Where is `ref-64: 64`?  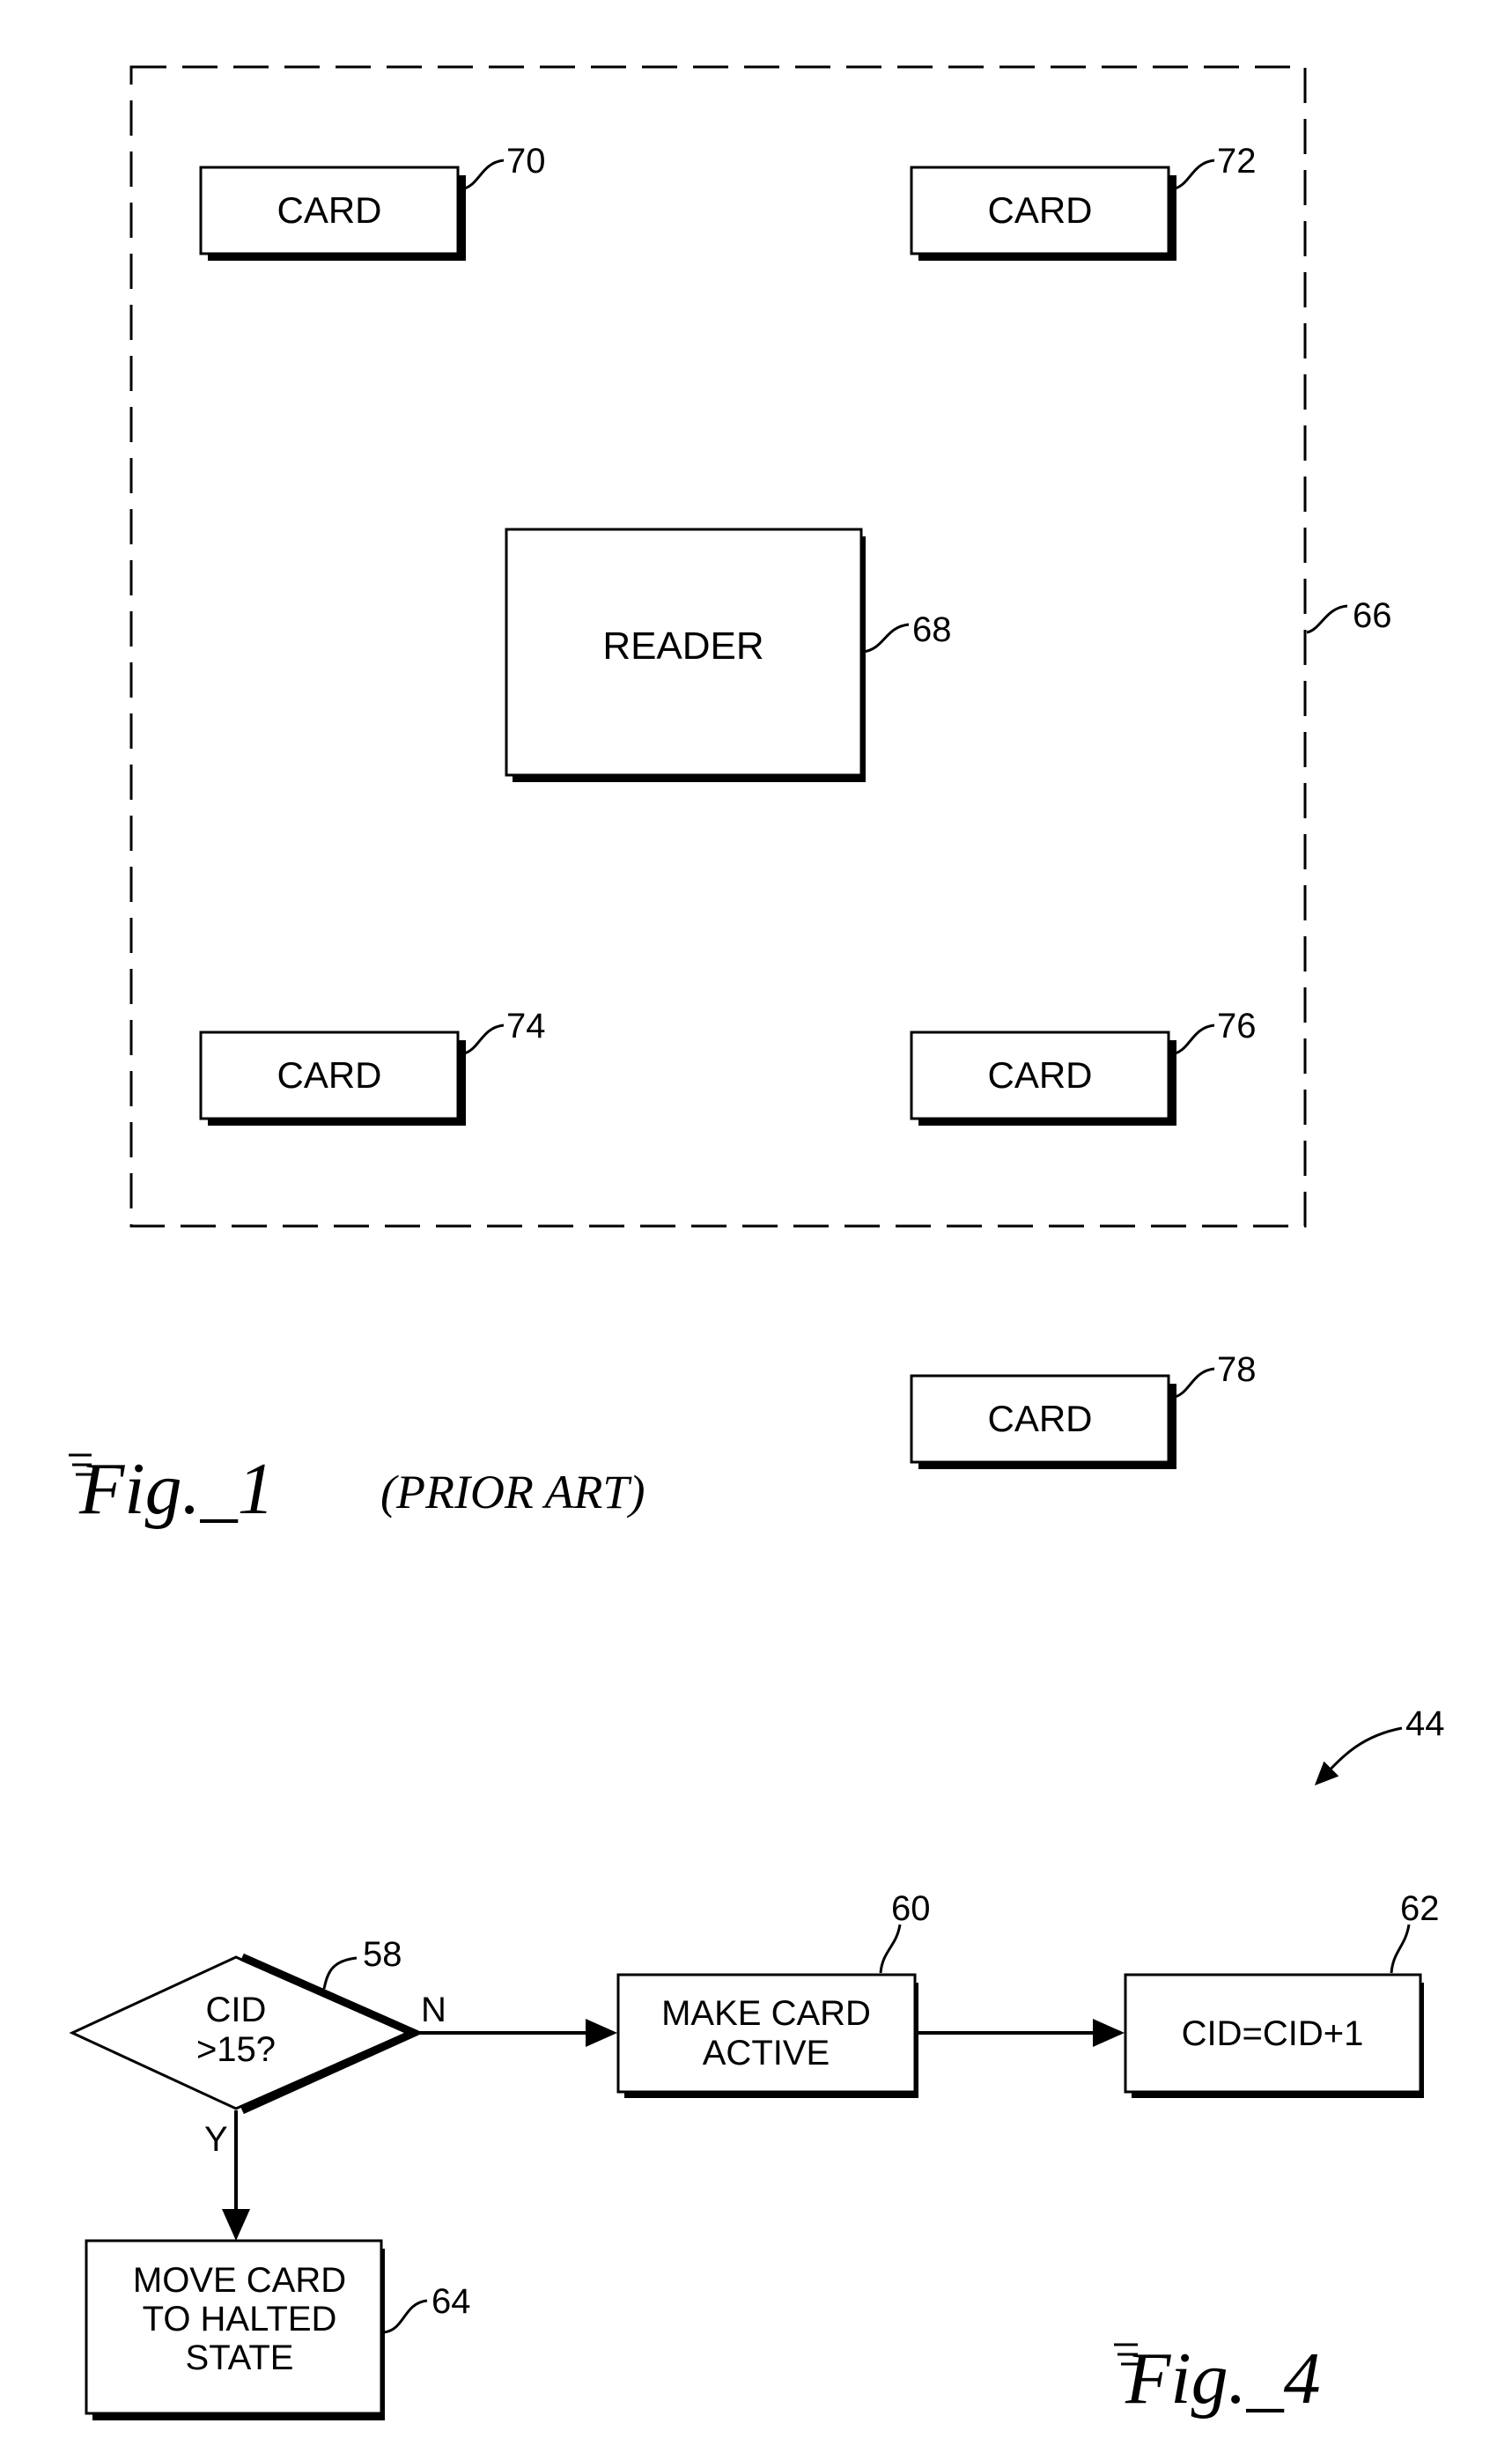 ref-64: 64 is located at coordinates (451, 2302).